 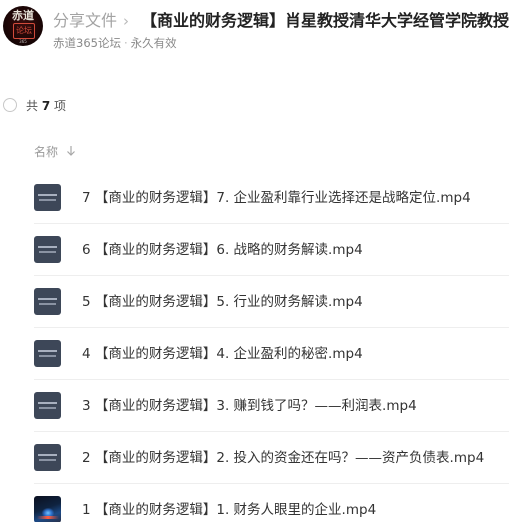 What do you see at coordinates (229, 510) in the screenshot?
I see `file-name: 1 【商业的财务逻辑】1. 财务人眼里的企业.mp4` at bounding box center [229, 510].